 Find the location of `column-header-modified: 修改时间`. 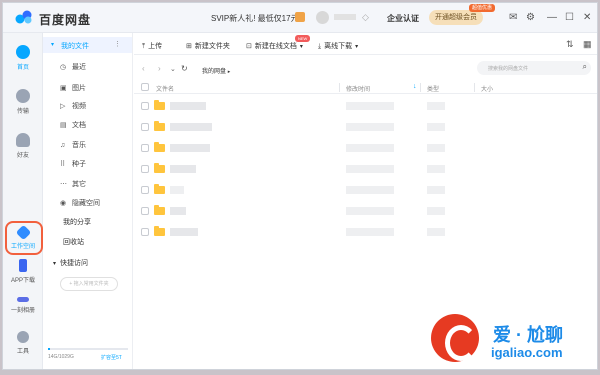

column-header-modified: 修改时间 is located at coordinates (358, 88).